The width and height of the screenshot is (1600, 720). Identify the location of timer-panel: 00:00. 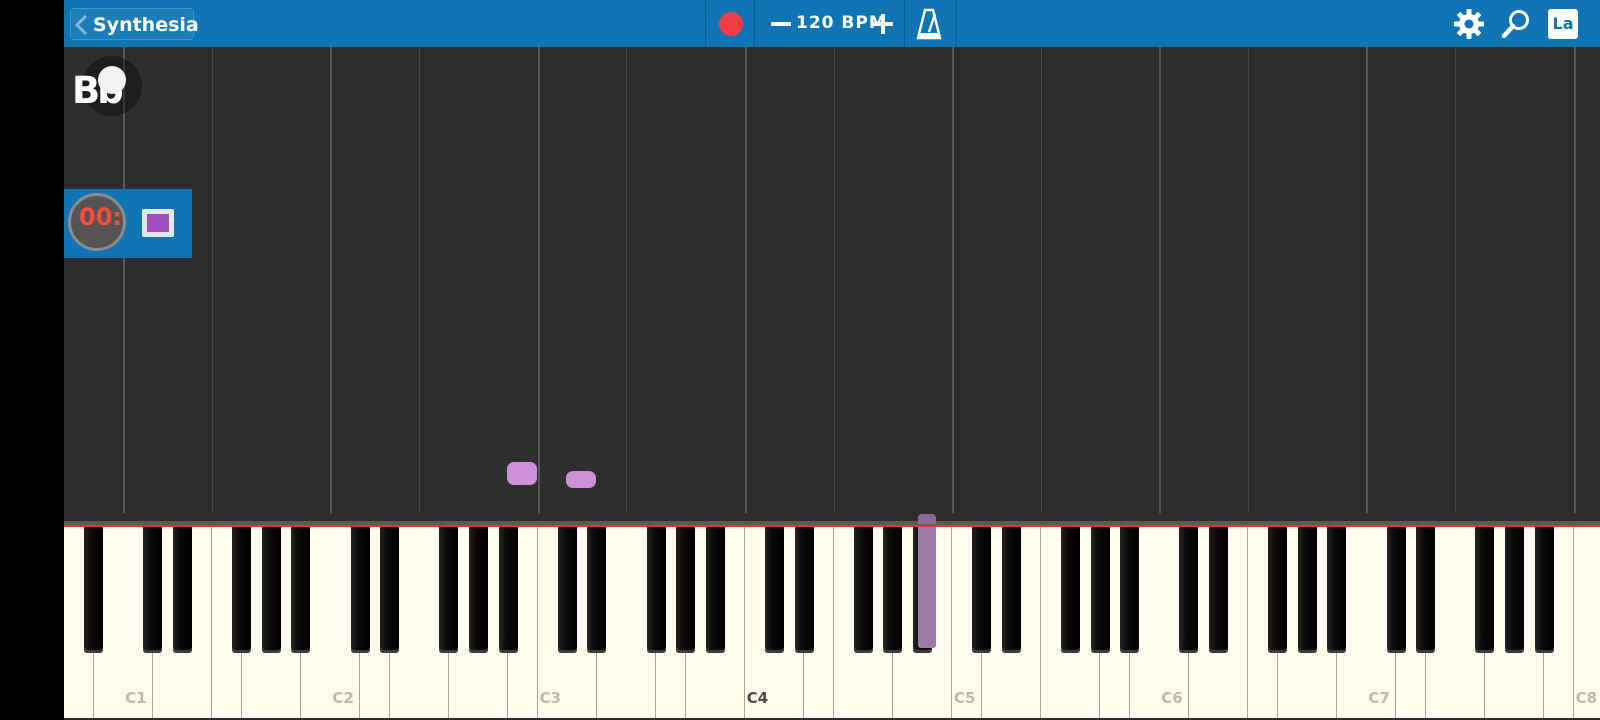
(128, 223).